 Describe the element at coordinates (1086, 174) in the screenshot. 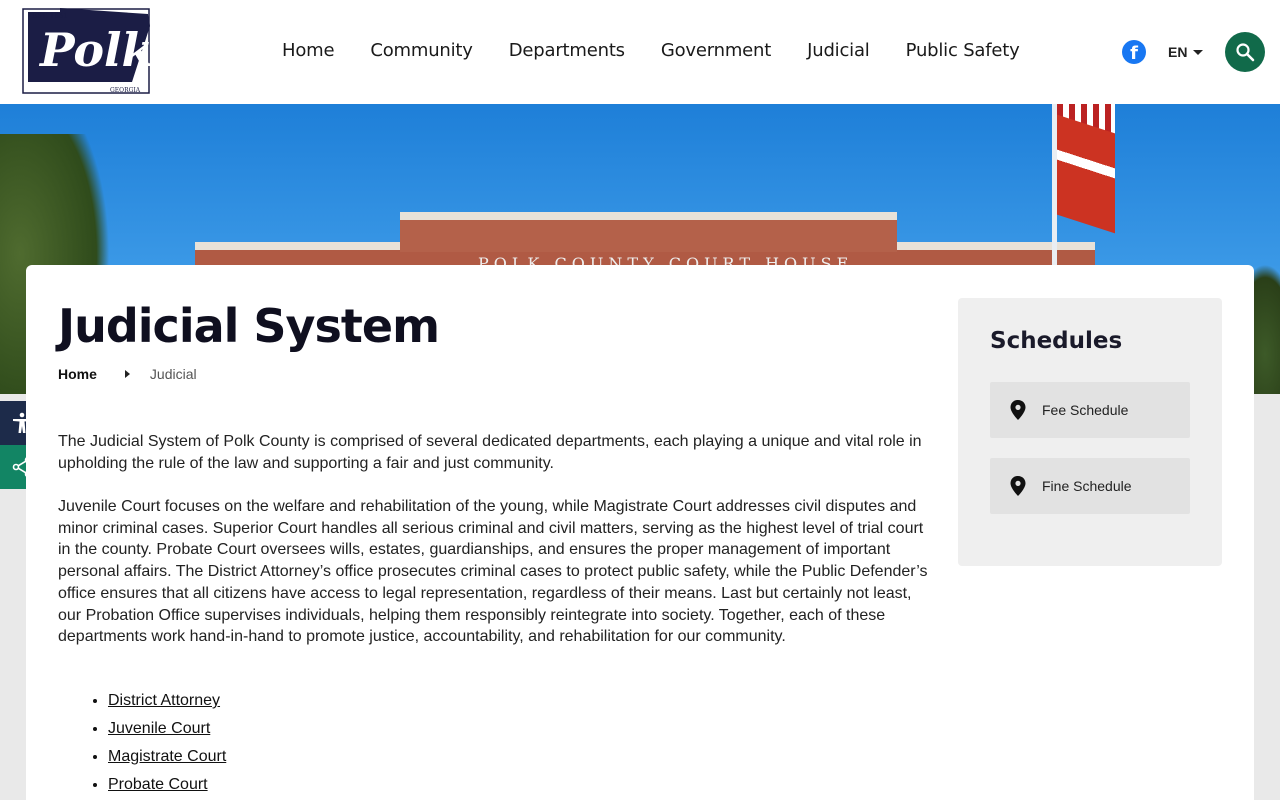

I see `georgia-flag` at that location.